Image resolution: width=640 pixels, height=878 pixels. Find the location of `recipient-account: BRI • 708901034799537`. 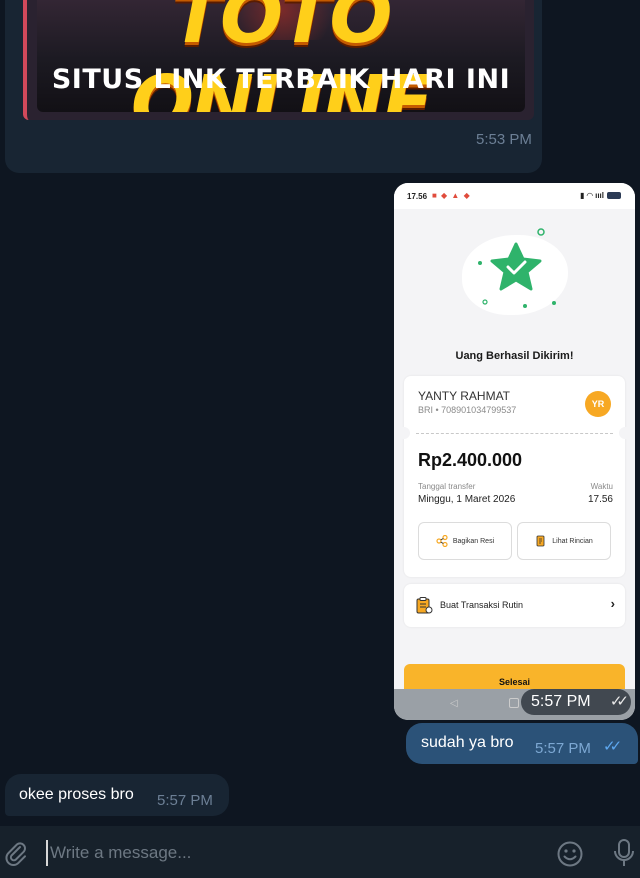

recipient-account: BRI • 708901034799537 is located at coordinates (467, 410).